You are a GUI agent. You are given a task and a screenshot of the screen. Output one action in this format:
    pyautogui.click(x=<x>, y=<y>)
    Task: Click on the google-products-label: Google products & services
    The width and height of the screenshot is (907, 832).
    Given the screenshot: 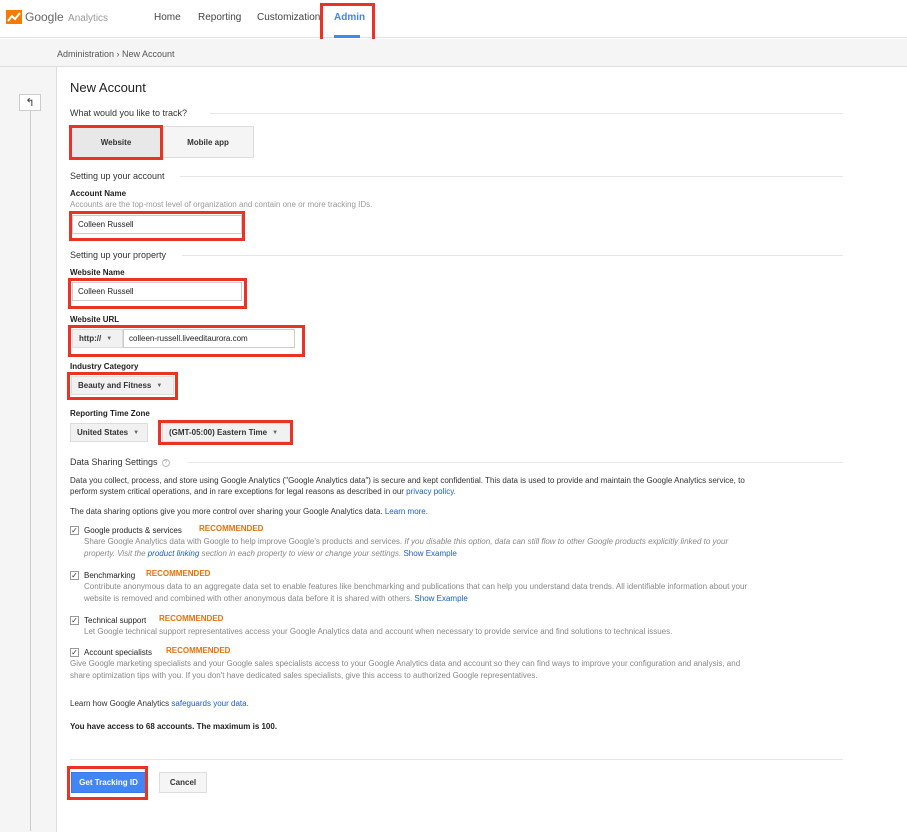 What is the action you would take?
    pyautogui.click(x=133, y=530)
    